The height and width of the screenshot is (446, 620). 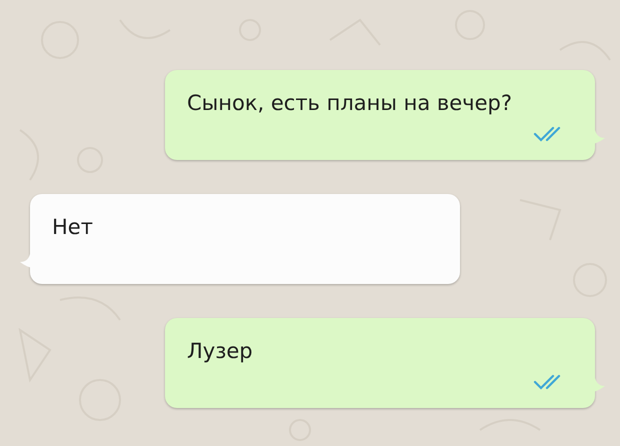 What do you see at coordinates (349, 103) in the screenshot?
I see `message-text: Сынок, есть планы на вечер?` at bounding box center [349, 103].